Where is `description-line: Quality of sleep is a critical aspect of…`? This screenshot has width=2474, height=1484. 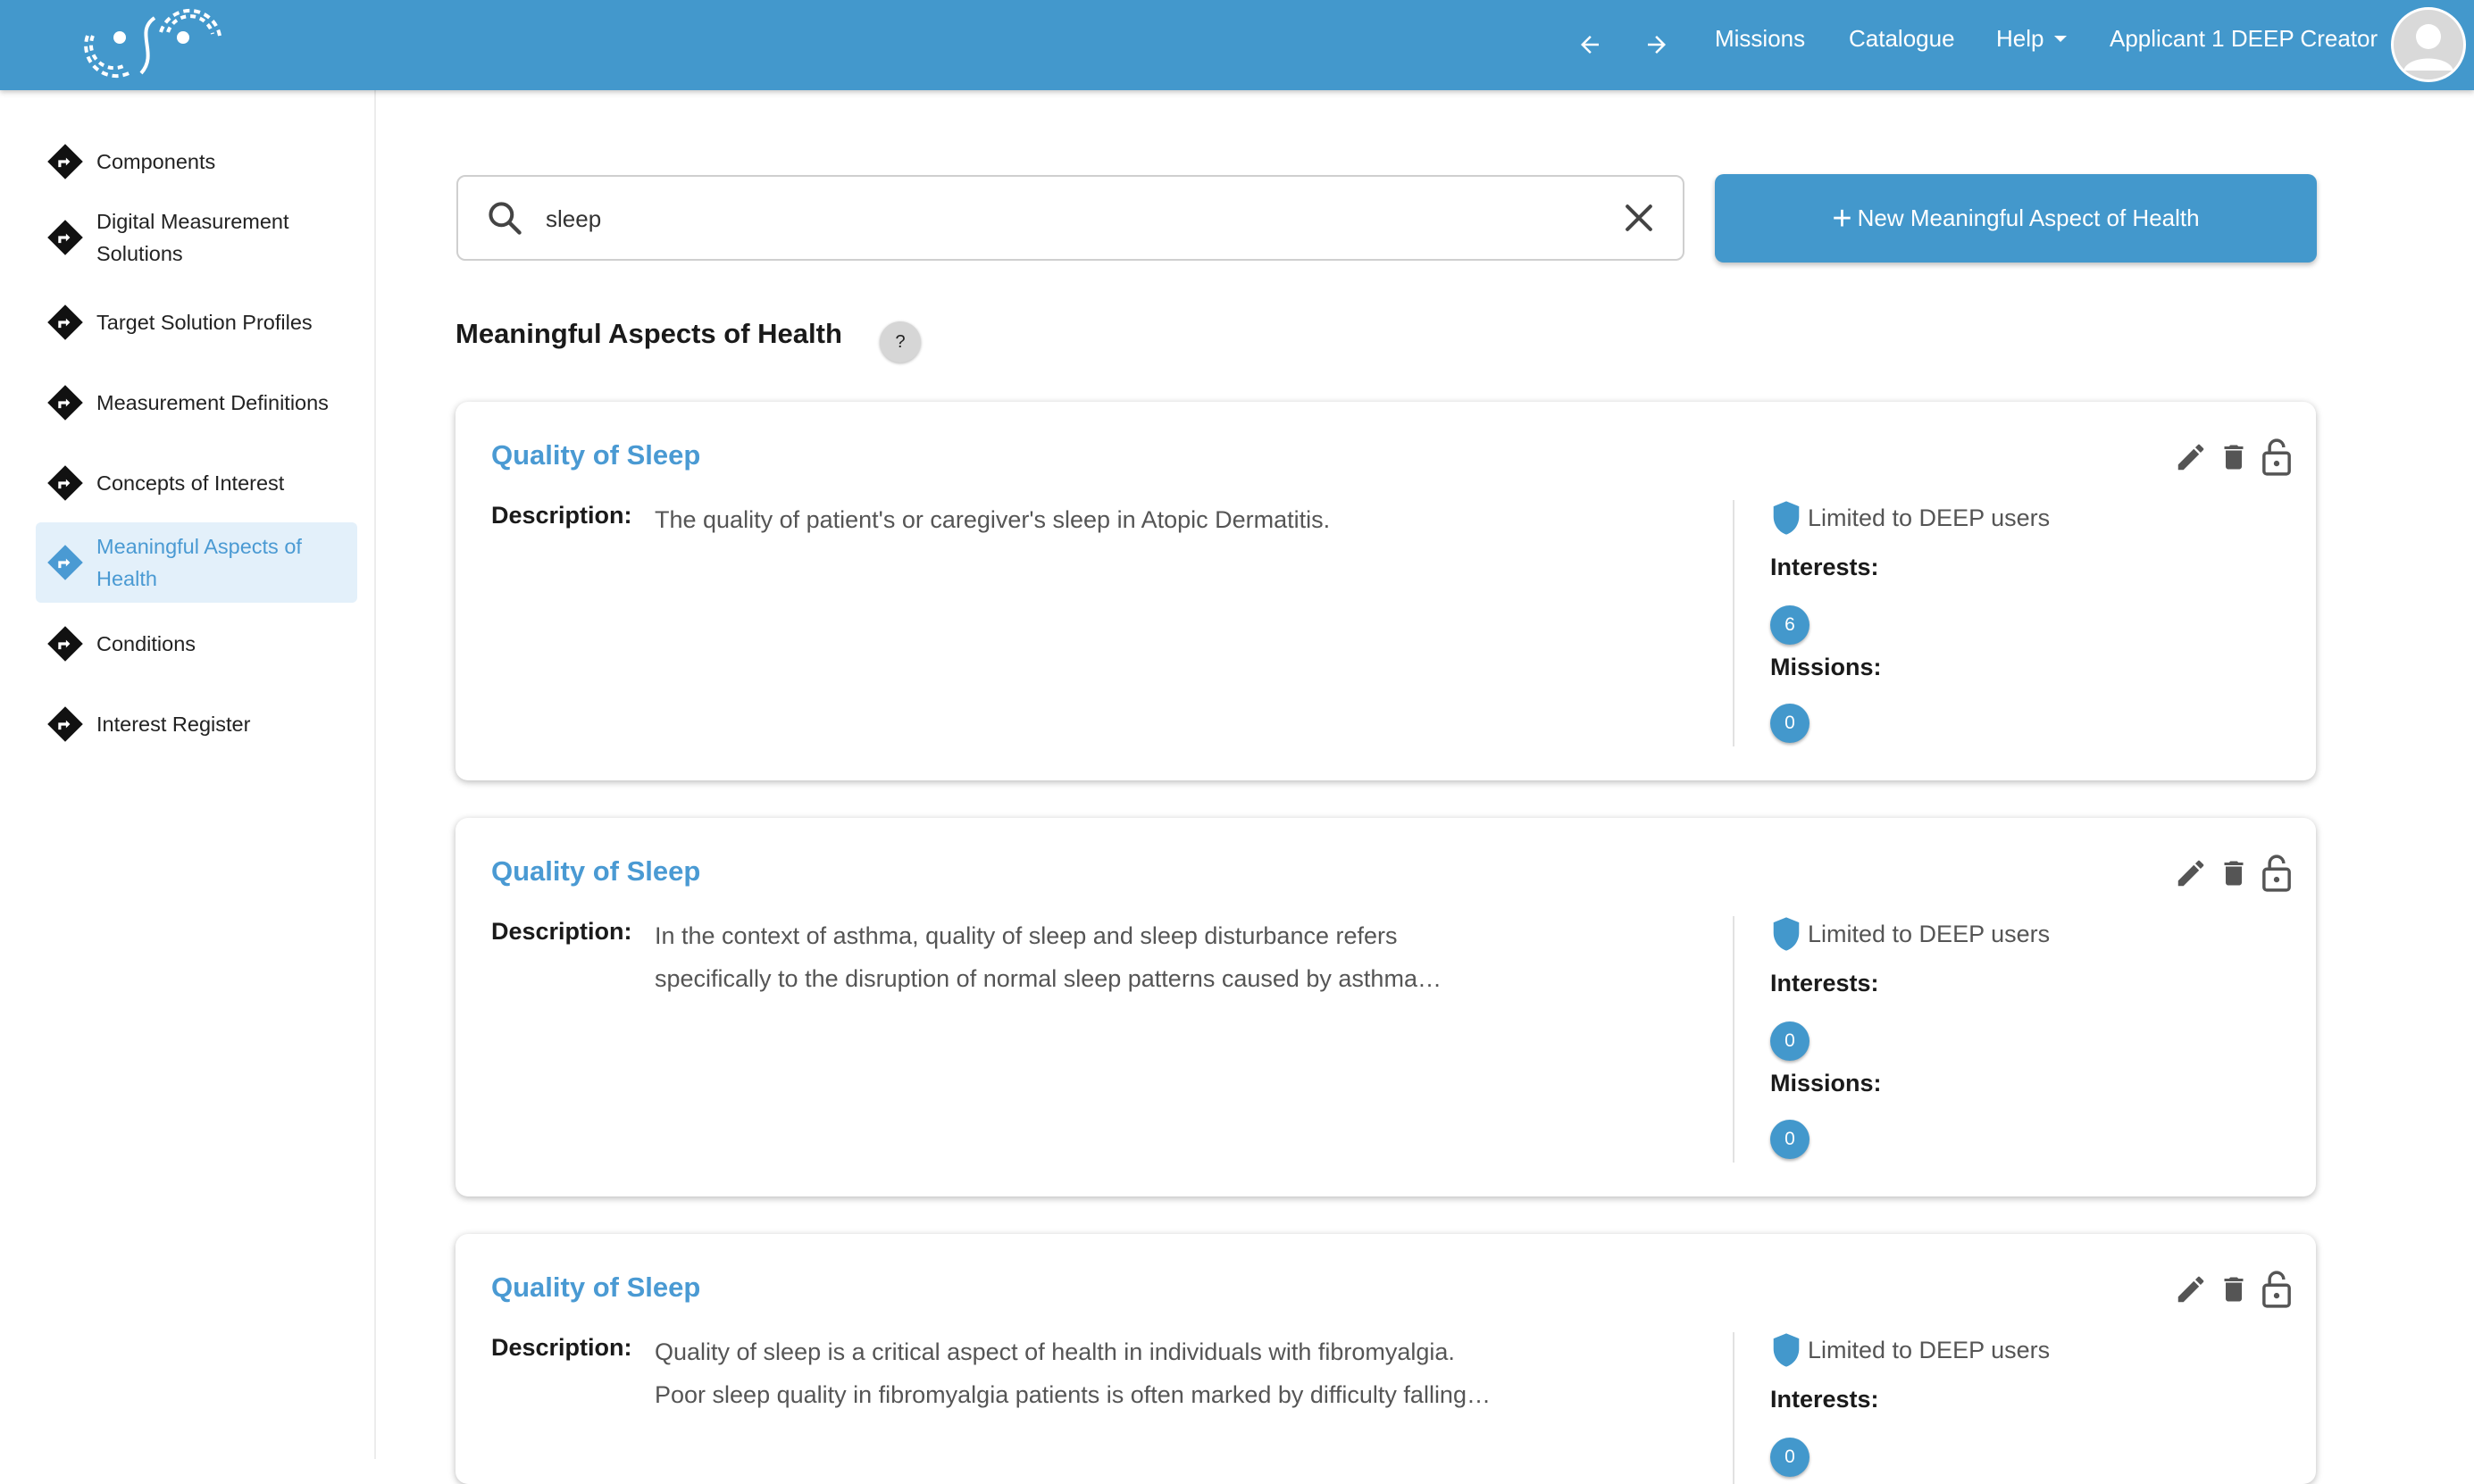
description-line: Quality of sleep is a critical aspect of… is located at coordinates (1055, 1351).